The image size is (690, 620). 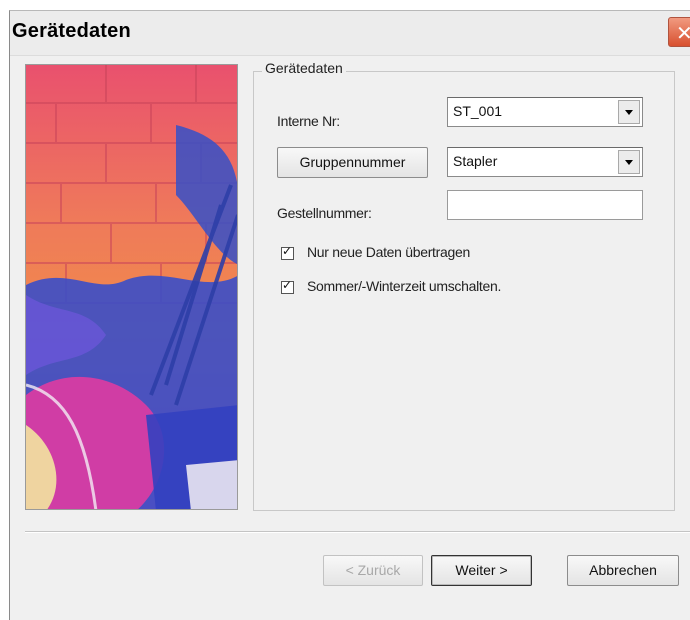 What do you see at coordinates (373, 570) in the screenshot?
I see `zurueck-button: < Zurück` at bounding box center [373, 570].